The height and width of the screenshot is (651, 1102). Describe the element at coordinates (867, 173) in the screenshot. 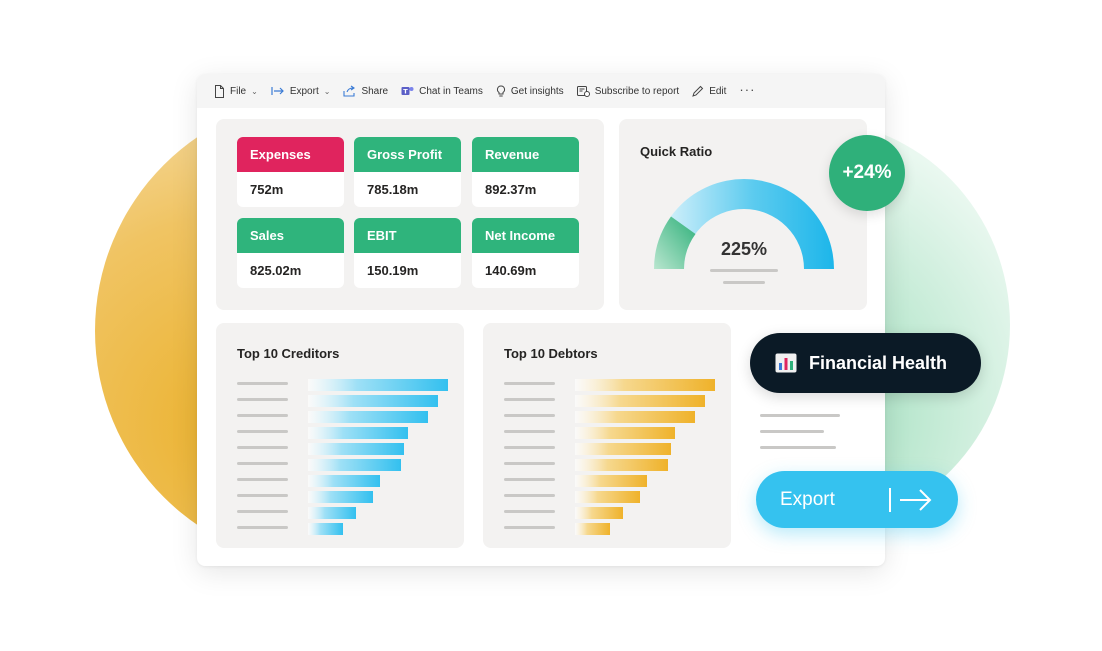

I see `ratio-change-badge: +24%` at that location.